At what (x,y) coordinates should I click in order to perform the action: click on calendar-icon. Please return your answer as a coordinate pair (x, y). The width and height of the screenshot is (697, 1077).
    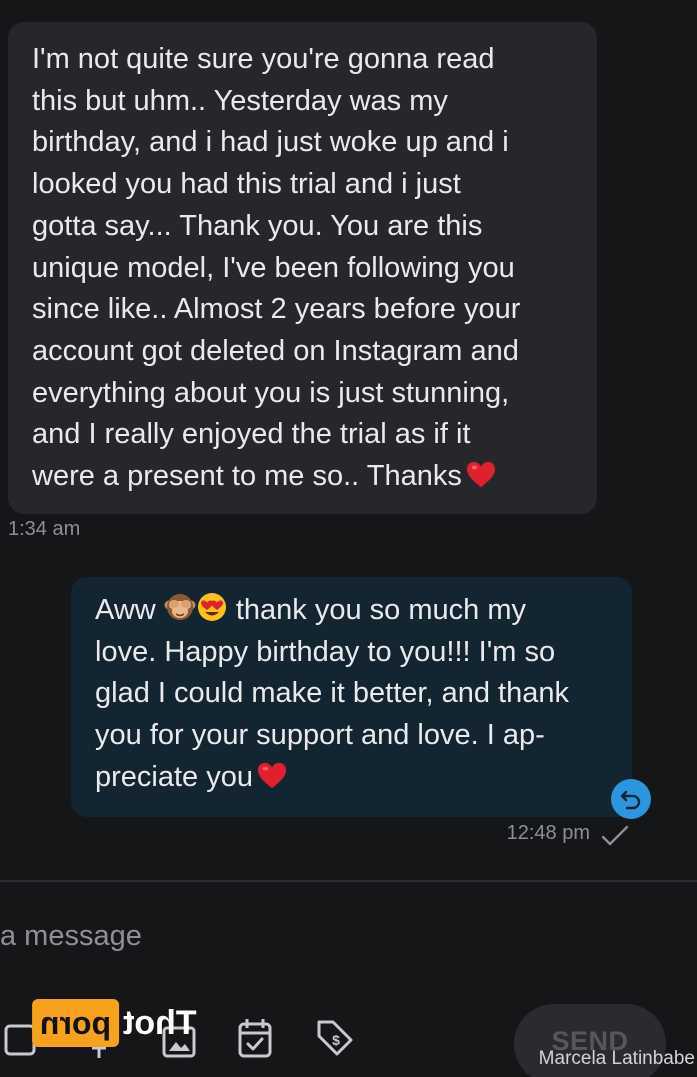
    Looking at the image, I should click on (256, 1038).